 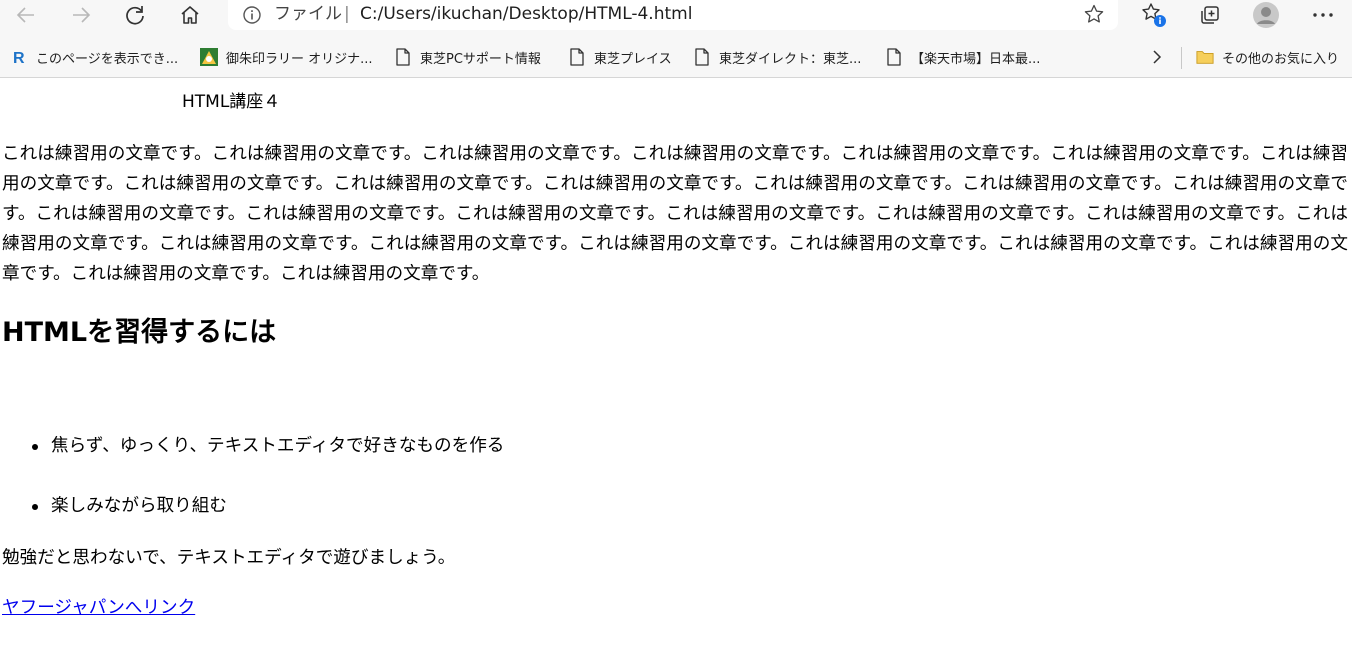 What do you see at coordinates (1154, 15) in the screenshot?
I see `favorites-icon` at bounding box center [1154, 15].